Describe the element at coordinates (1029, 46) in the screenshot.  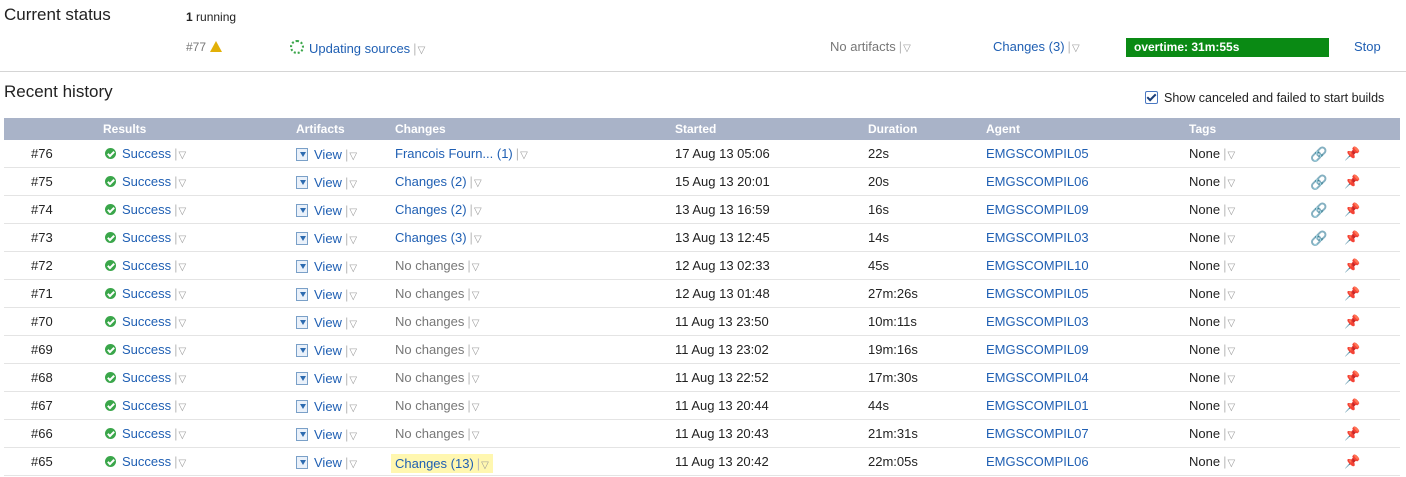
I see `running-changes-link: Changes (3)` at that location.